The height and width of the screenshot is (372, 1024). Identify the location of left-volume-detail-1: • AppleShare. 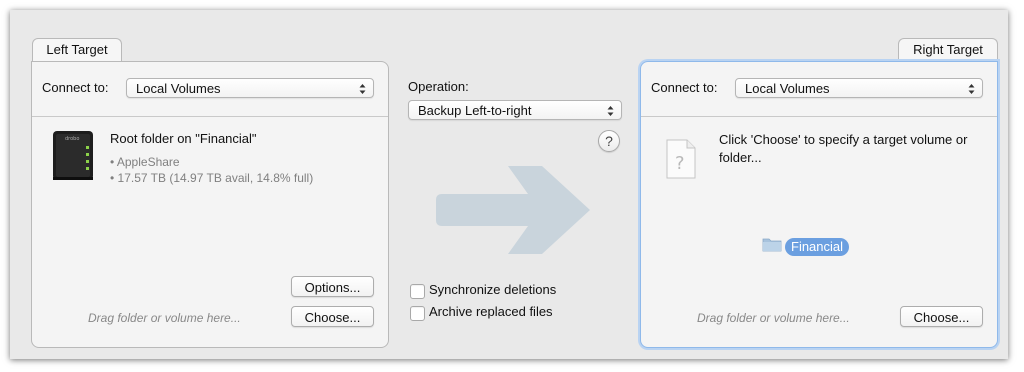
(145, 162).